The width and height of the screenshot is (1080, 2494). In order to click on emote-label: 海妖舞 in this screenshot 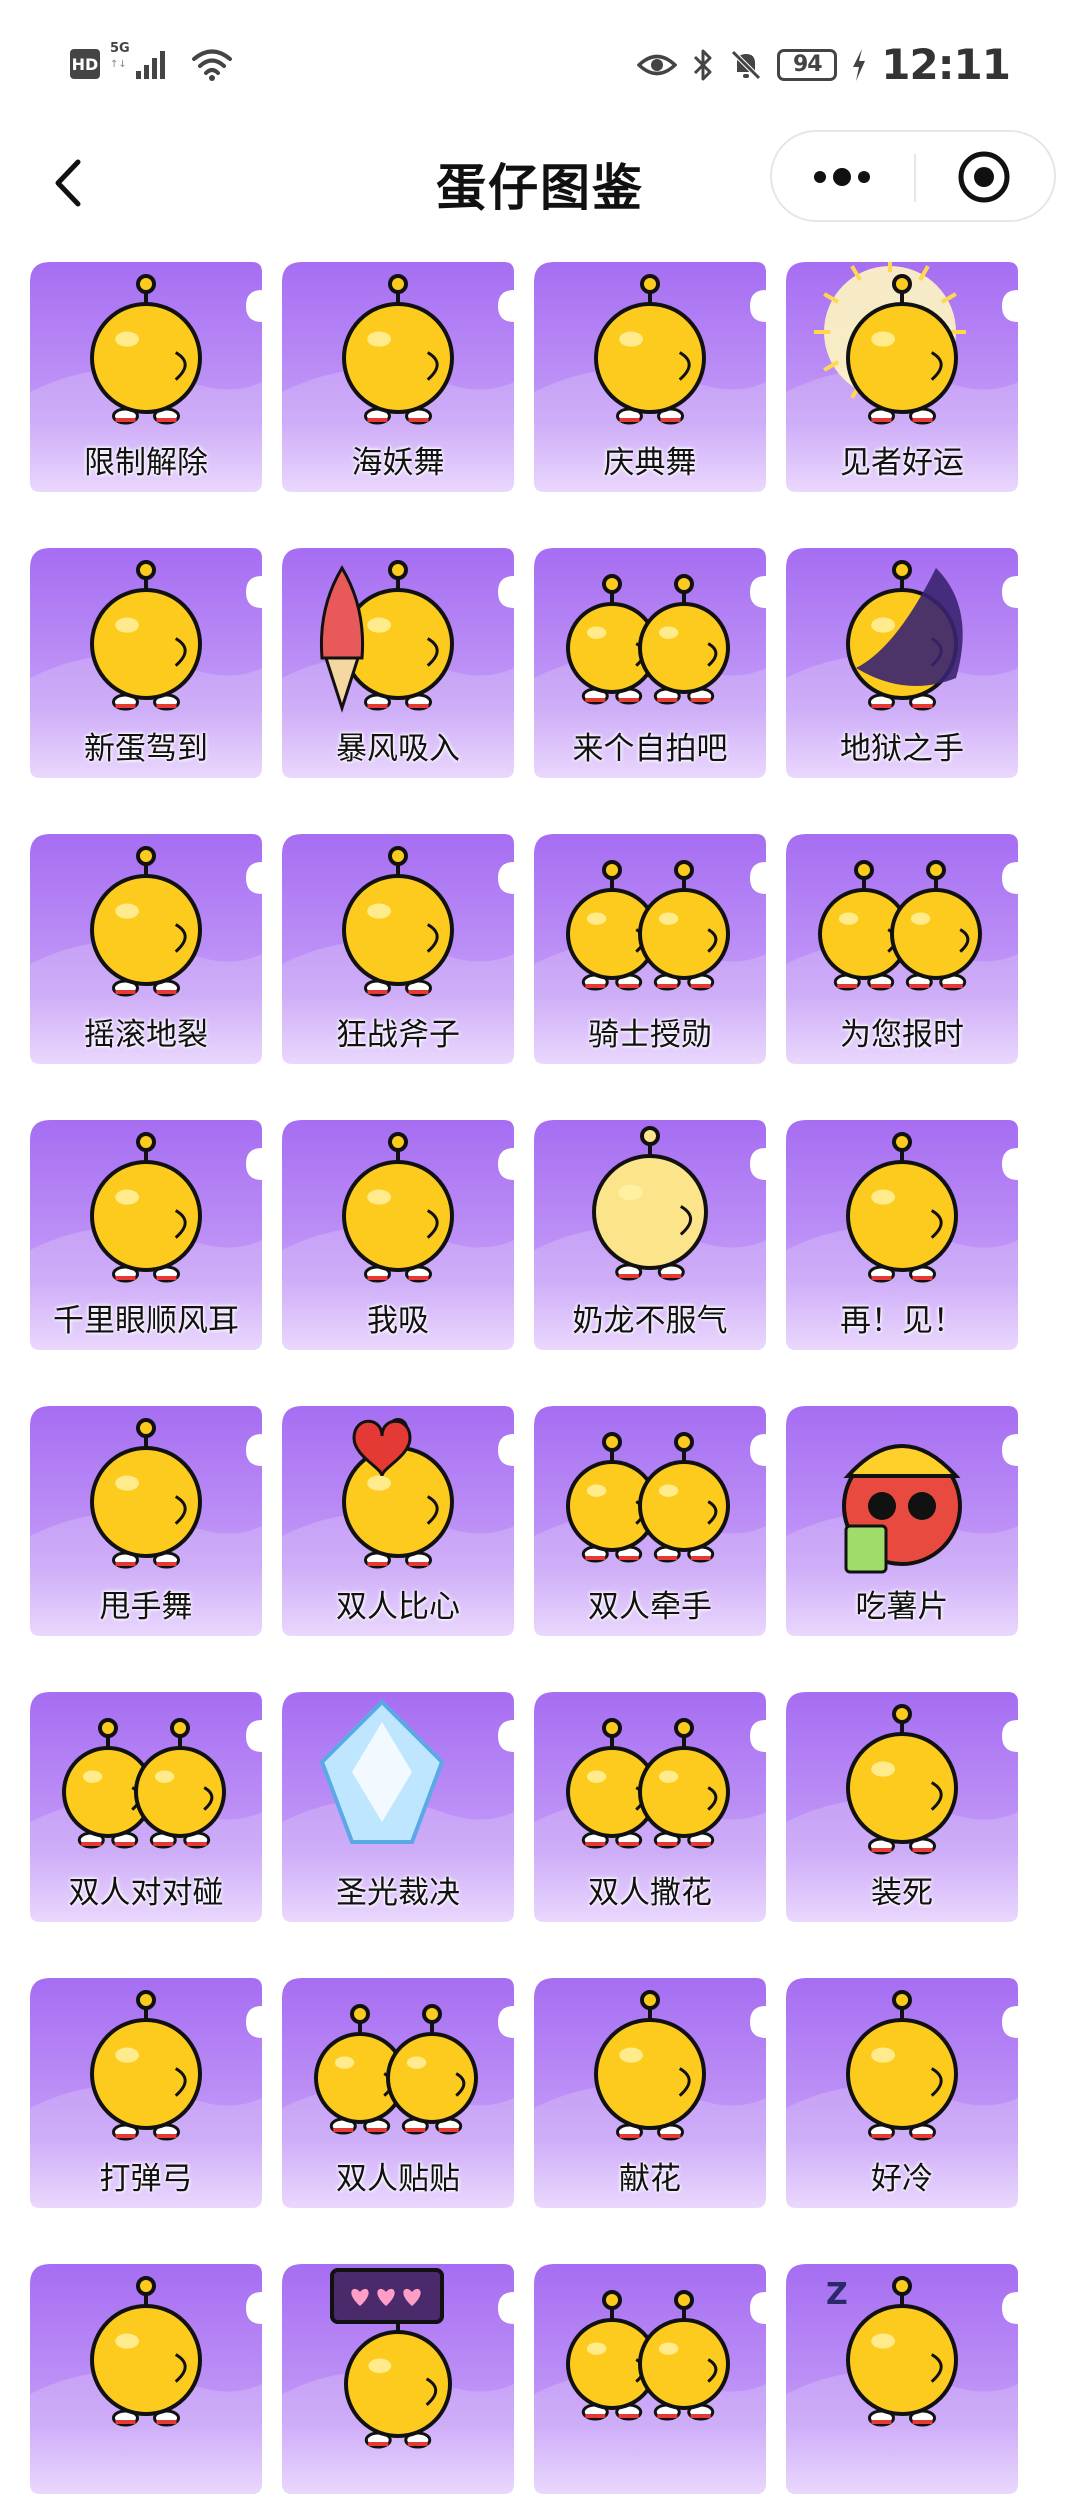, I will do `click(398, 463)`.